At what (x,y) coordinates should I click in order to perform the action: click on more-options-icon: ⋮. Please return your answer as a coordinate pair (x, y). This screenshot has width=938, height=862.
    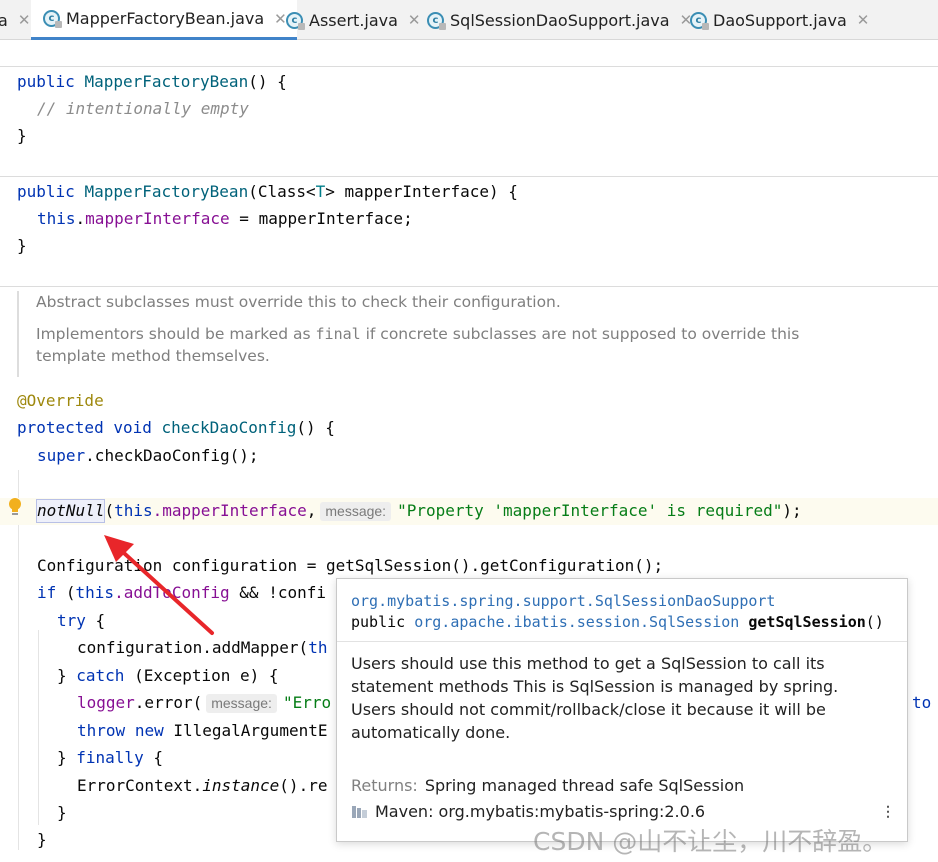
    Looking at the image, I should click on (888, 811).